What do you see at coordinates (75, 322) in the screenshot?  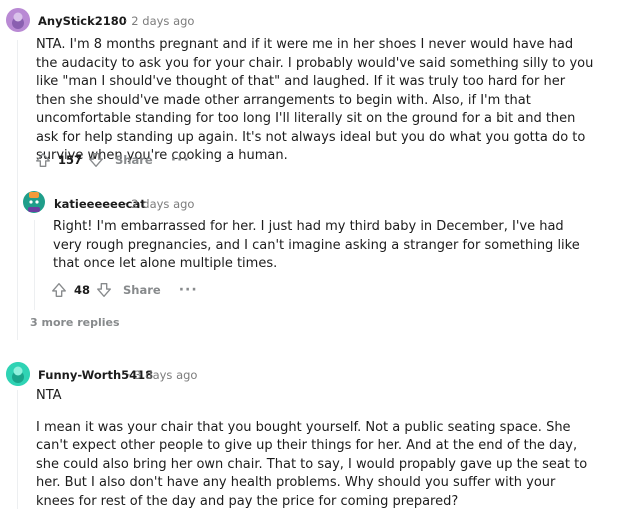 I see `more-replies-link: 3 more replies` at bounding box center [75, 322].